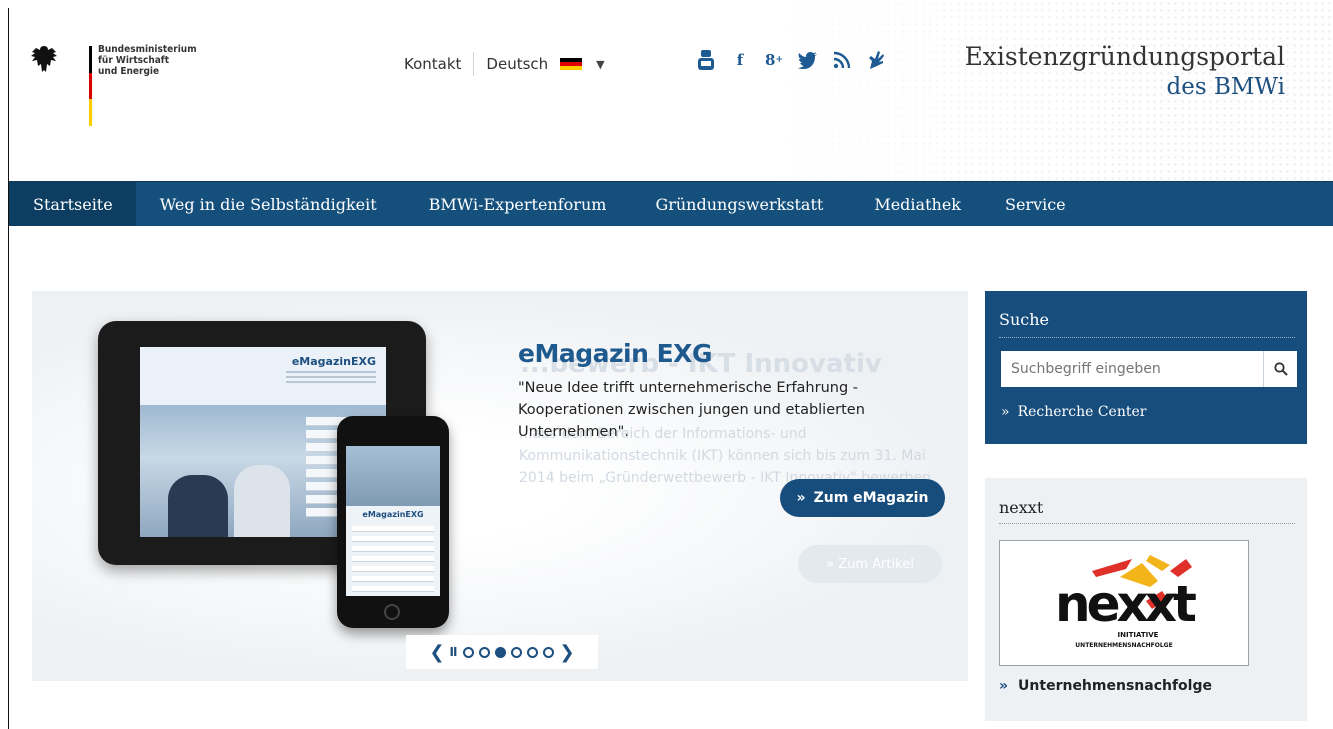 Image resolution: width=1333 pixels, height=729 pixels. Describe the element at coordinates (393, 561) in the screenshot. I see `phone-screen-menu` at that location.